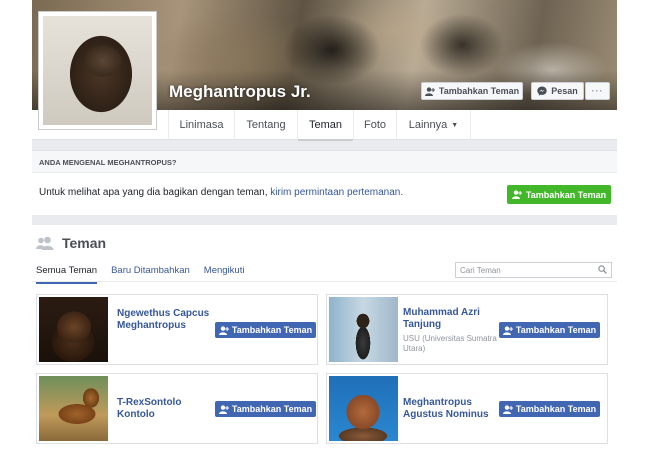  What do you see at coordinates (428, 125) in the screenshot?
I see `tab-more-label: Lainnya` at bounding box center [428, 125].